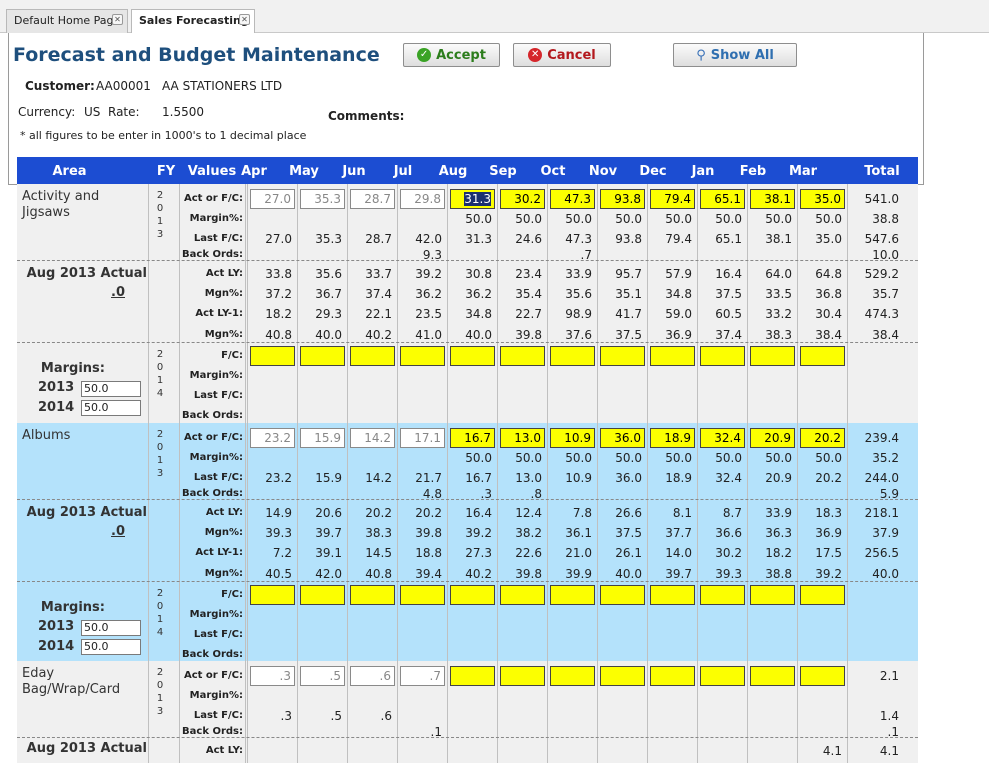  What do you see at coordinates (522, 199) in the screenshot?
I see `forecast-input: 30.2` at bounding box center [522, 199].